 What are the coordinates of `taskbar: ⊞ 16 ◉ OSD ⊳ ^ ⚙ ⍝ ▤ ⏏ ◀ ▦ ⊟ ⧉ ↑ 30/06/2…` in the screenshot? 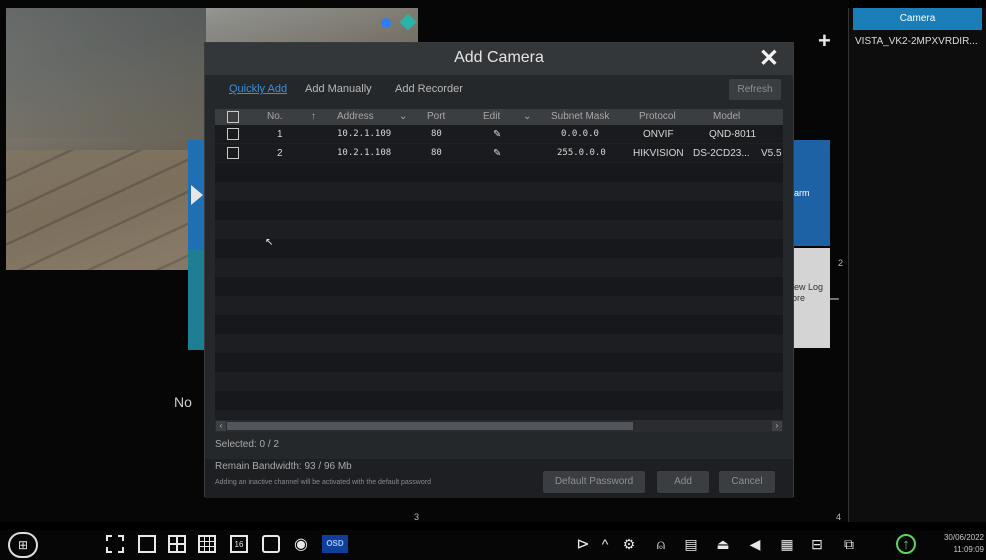 It's located at (493, 545).